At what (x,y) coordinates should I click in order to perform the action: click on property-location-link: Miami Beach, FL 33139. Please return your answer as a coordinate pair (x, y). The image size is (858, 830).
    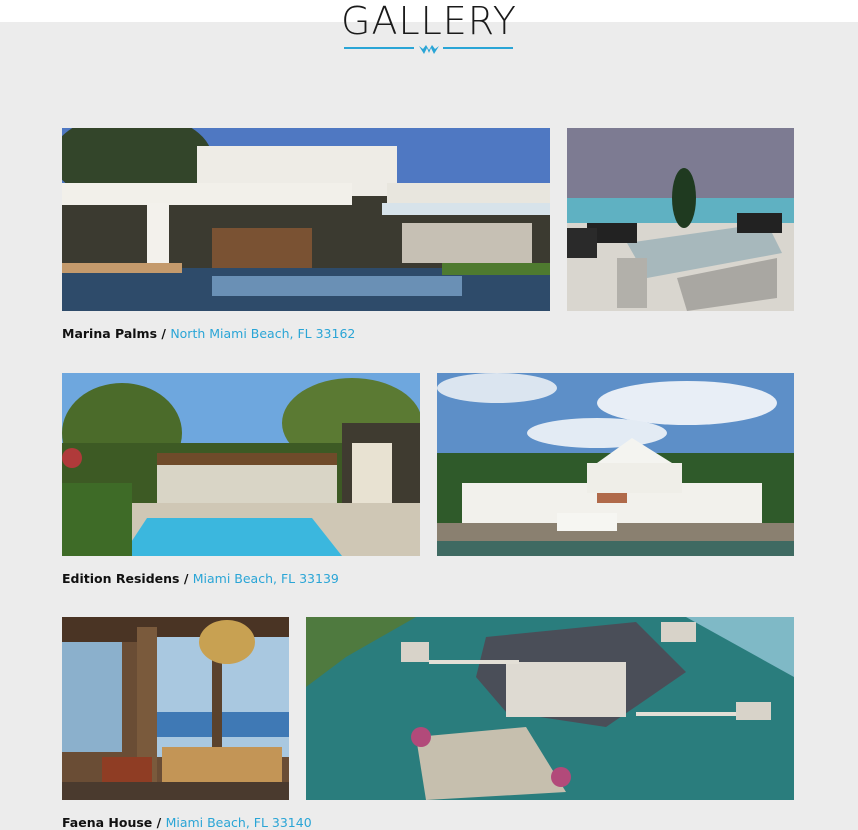
    Looking at the image, I should click on (266, 578).